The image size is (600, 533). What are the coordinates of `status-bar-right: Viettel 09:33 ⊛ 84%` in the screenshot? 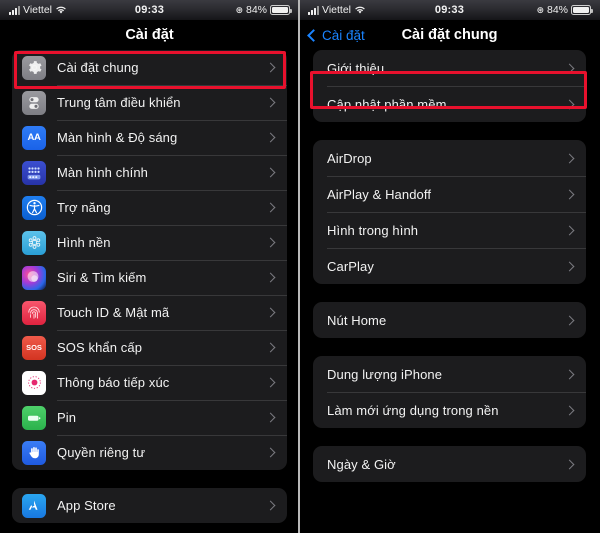 It's located at (449, 10).